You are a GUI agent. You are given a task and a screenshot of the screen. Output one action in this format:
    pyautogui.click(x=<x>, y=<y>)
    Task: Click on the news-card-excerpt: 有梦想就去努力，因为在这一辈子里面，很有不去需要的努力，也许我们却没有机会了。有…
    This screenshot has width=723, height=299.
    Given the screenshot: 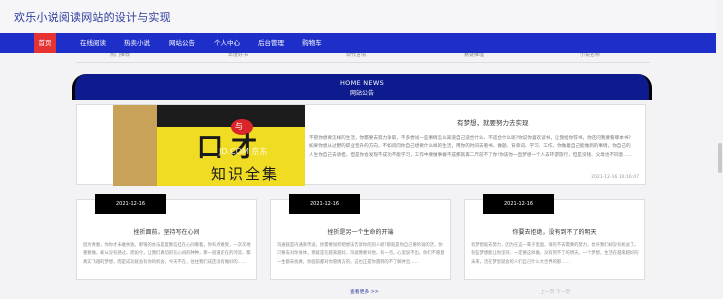 What is the action you would take?
    pyautogui.click(x=555, y=254)
    